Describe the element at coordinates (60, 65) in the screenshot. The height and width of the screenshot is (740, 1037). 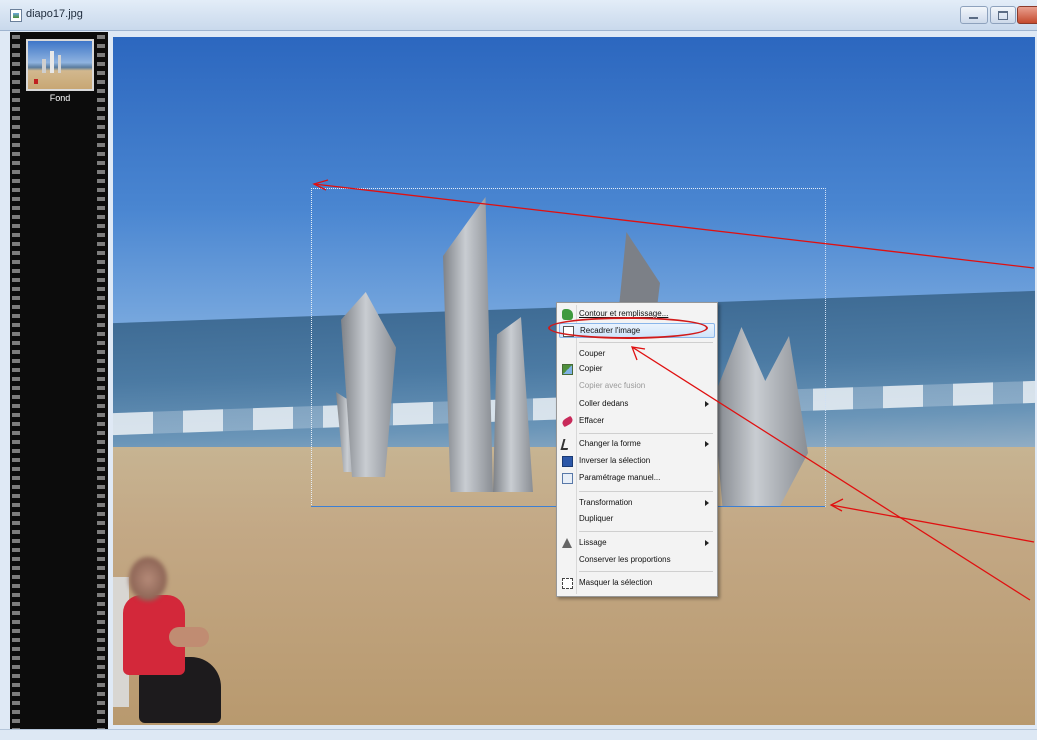
I see `layer-thumbnail` at that location.